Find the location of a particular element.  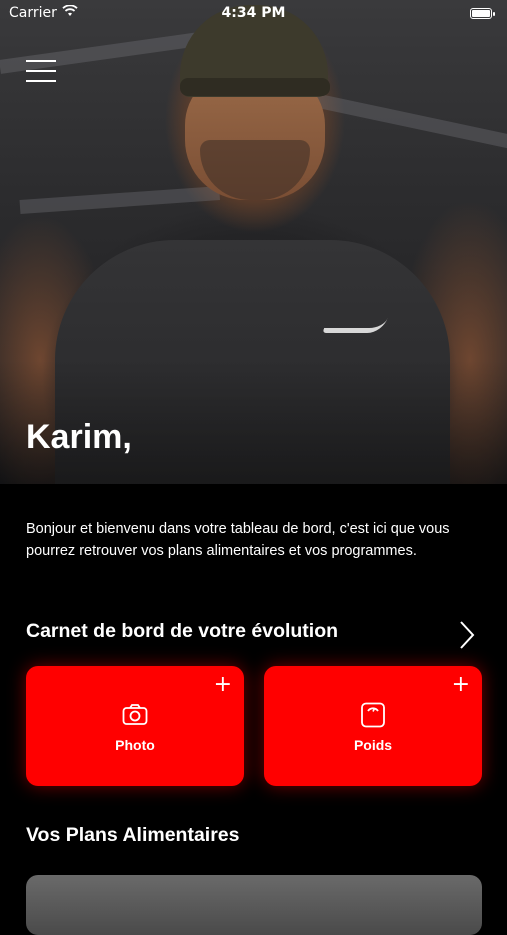

meal-plan-card is located at coordinates (254, 905).